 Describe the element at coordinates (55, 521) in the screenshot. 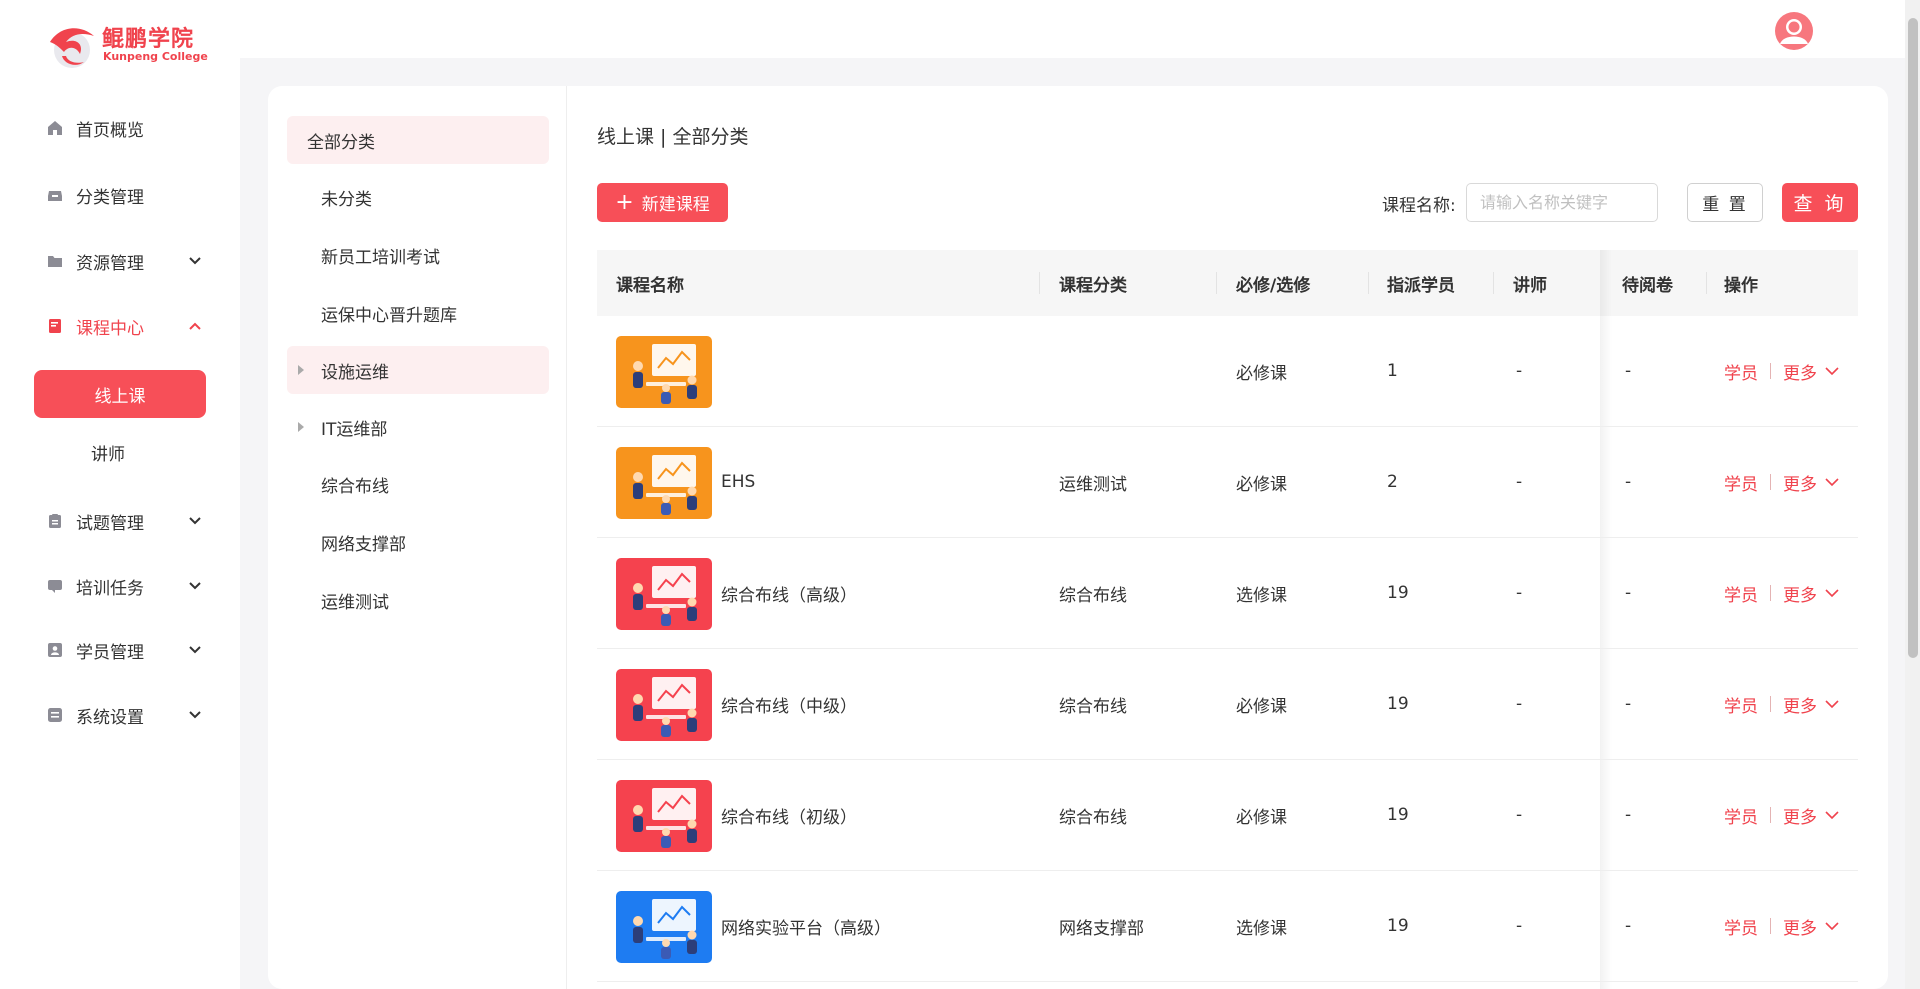

I see `clipboard-icon` at that location.